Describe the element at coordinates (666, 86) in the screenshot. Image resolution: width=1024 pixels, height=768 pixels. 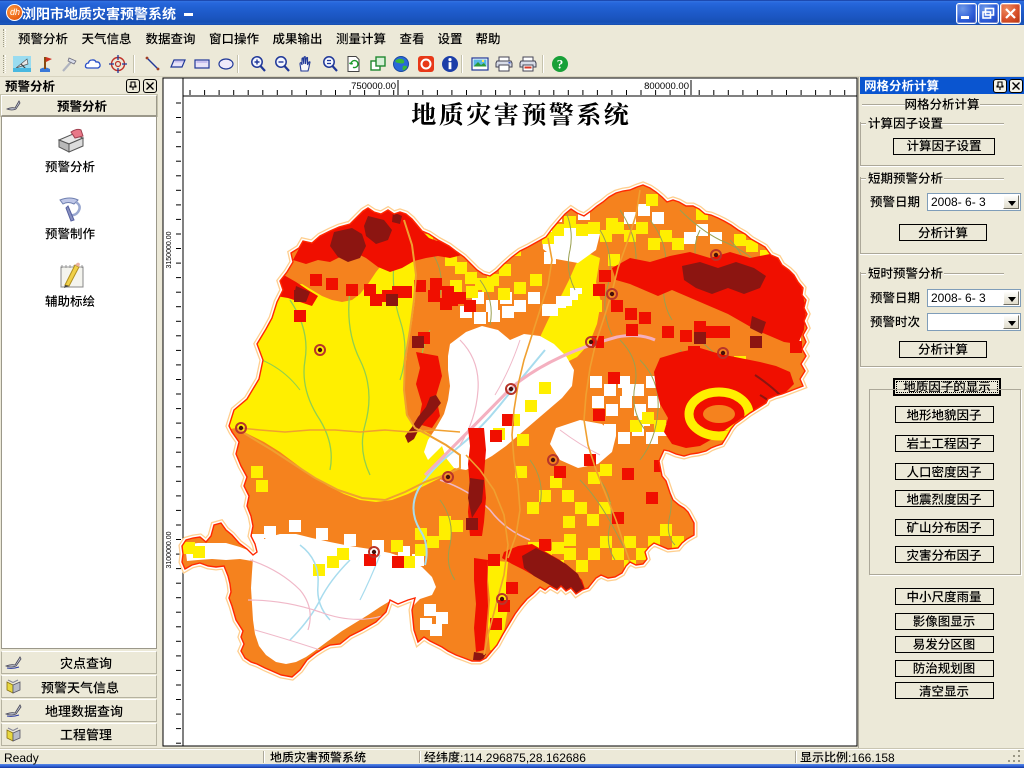
I see `svg-text: 800000.00` at that location.